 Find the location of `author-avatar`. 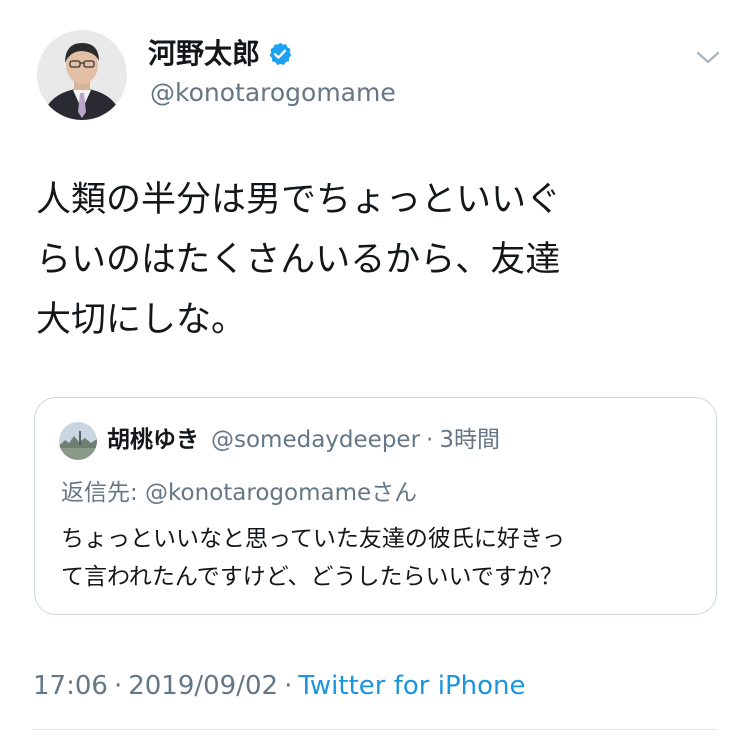

author-avatar is located at coordinates (82, 75).